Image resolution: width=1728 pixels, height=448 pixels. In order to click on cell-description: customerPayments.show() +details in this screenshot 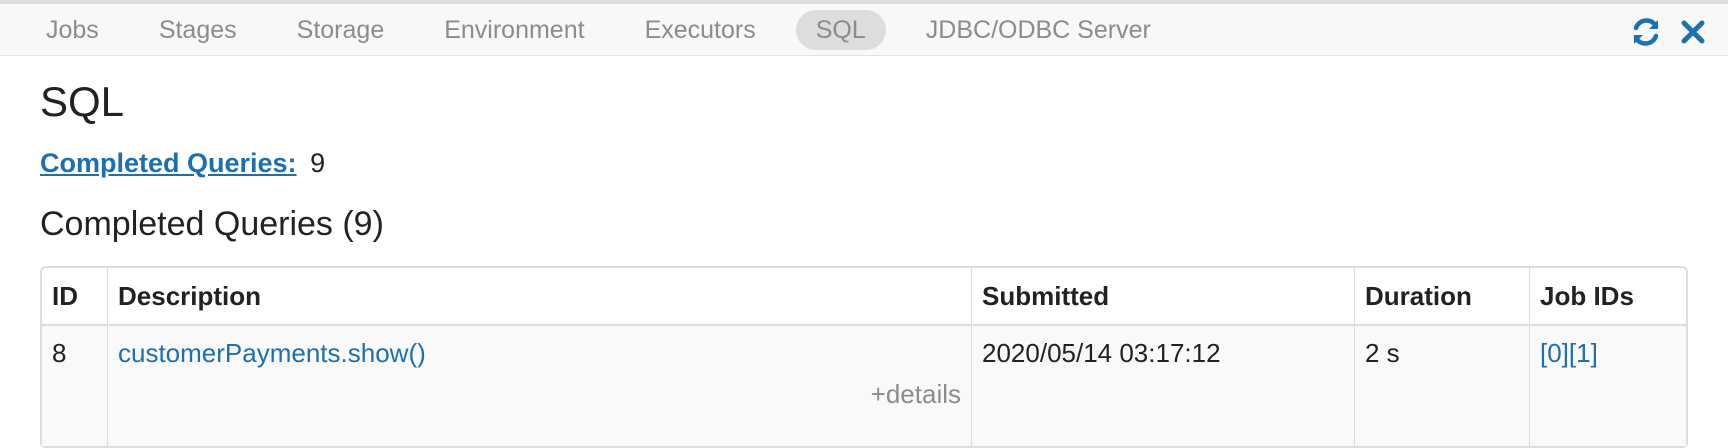, I will do `click(540, 386)`.